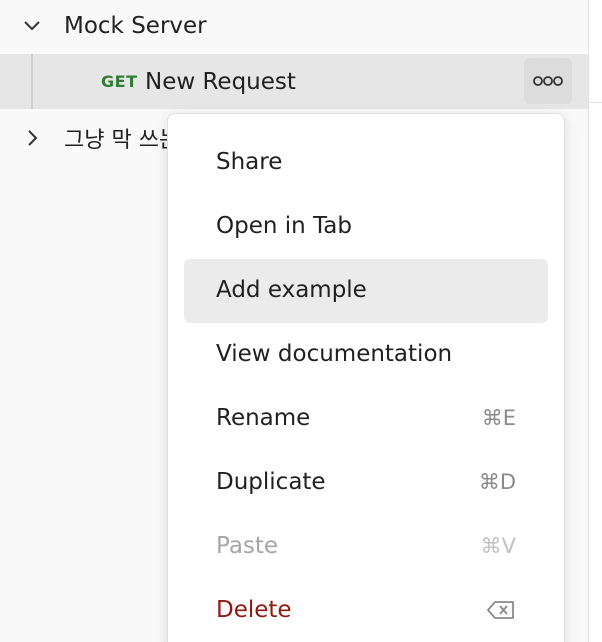  What do you see at coordinates (366, 227) in the screenshot?
I see `menu-item-open-in-tab: Open in Tab` at bounding box center [366, 227].